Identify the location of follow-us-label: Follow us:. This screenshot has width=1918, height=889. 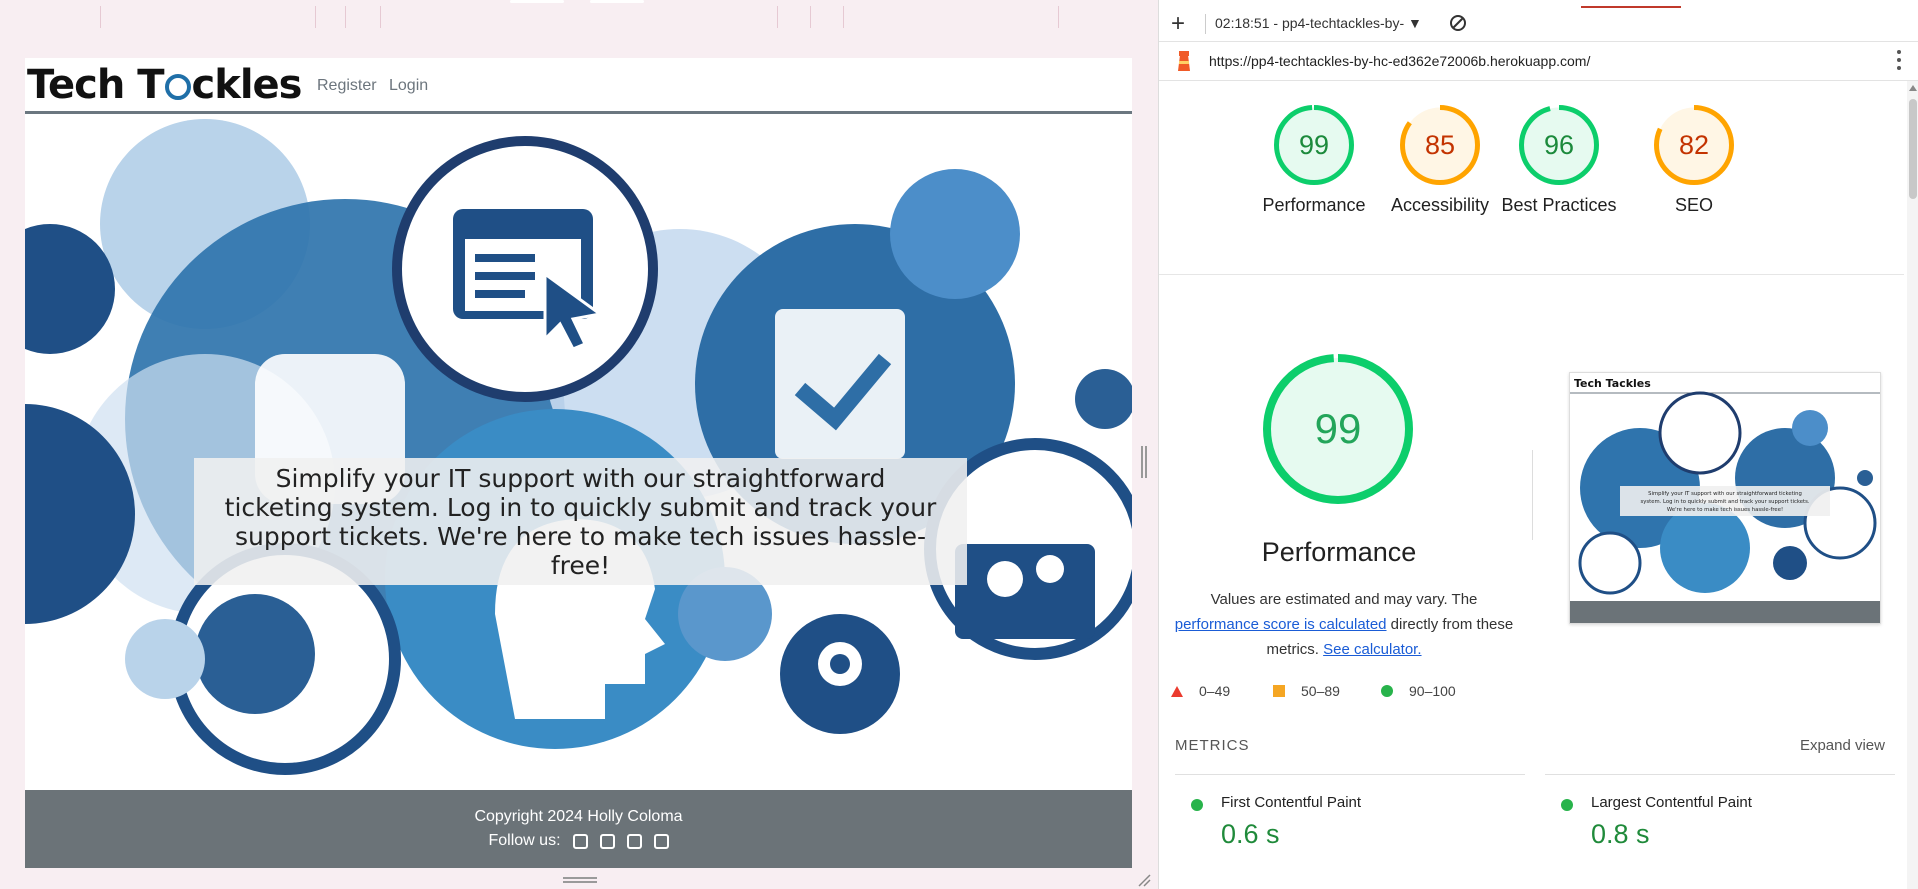
(524, 840).